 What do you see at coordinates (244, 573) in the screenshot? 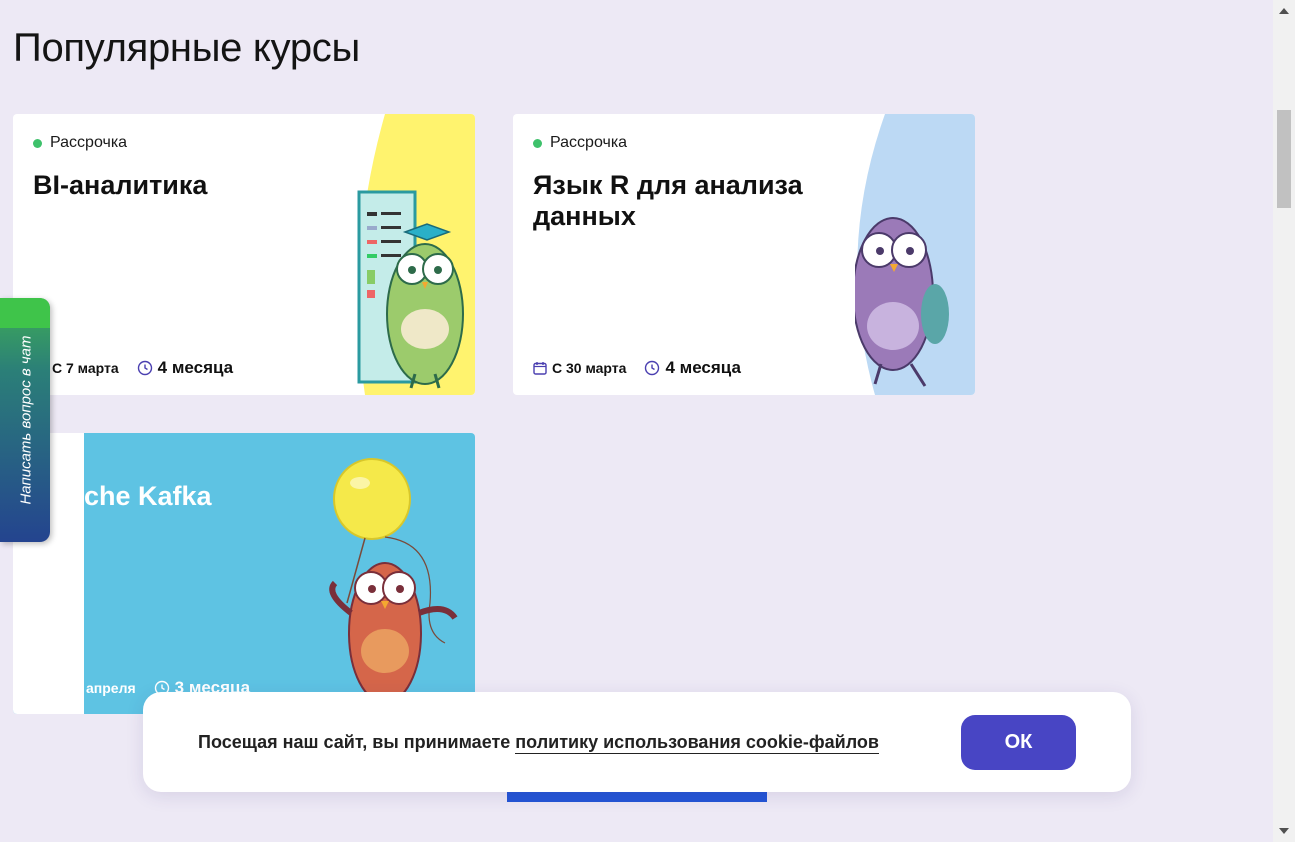
I see `course-card-apache-kafka: che Kafka апреля 3 месяца` at bounding box center [244, 573].